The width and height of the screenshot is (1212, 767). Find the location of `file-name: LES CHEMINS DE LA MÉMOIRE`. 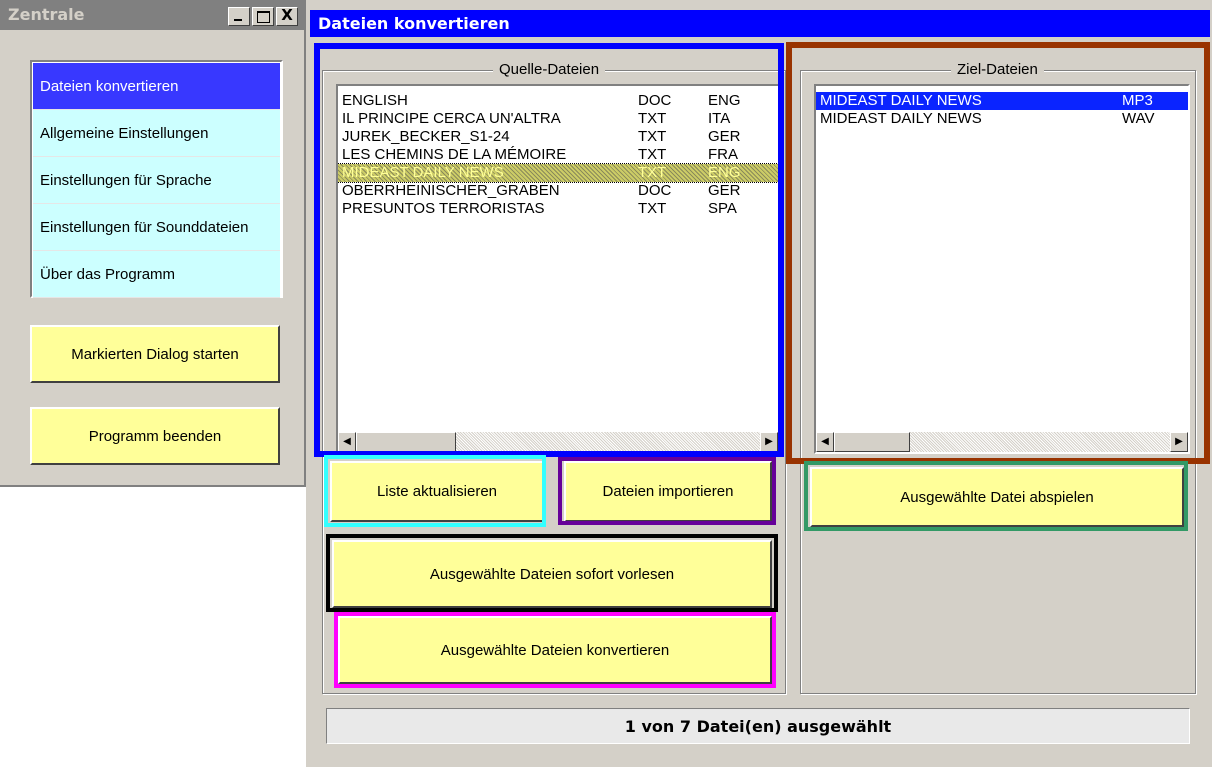

file-name: LES CHEMINS DE LA MÉMOIRE is located at coordinates (454, 154).